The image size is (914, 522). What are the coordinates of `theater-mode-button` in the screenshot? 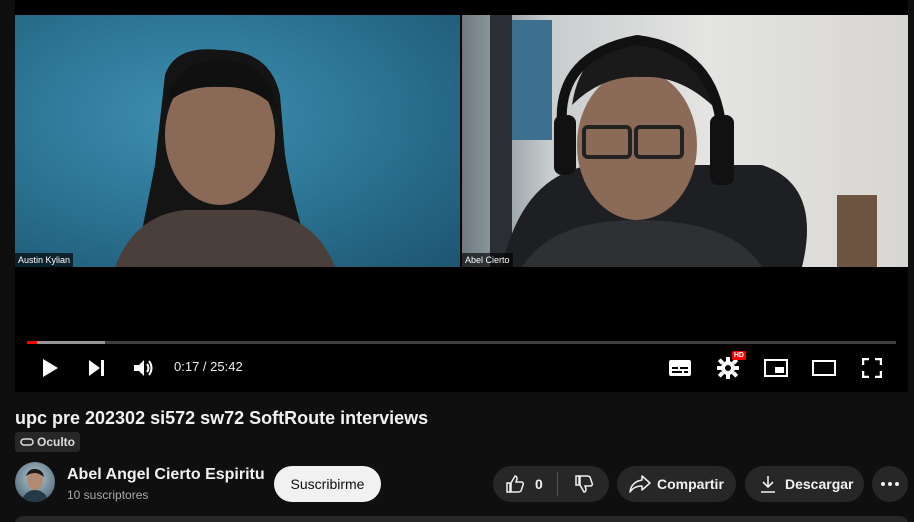 It's located at (824, 368).